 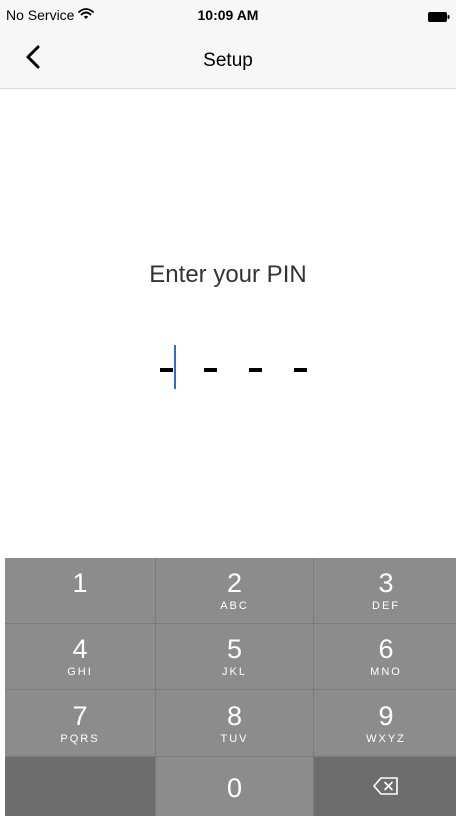 What do you see at coordinates (386, 583) in the screenshot?
I see `key-digit: 3` at bounding box center [386, 583].